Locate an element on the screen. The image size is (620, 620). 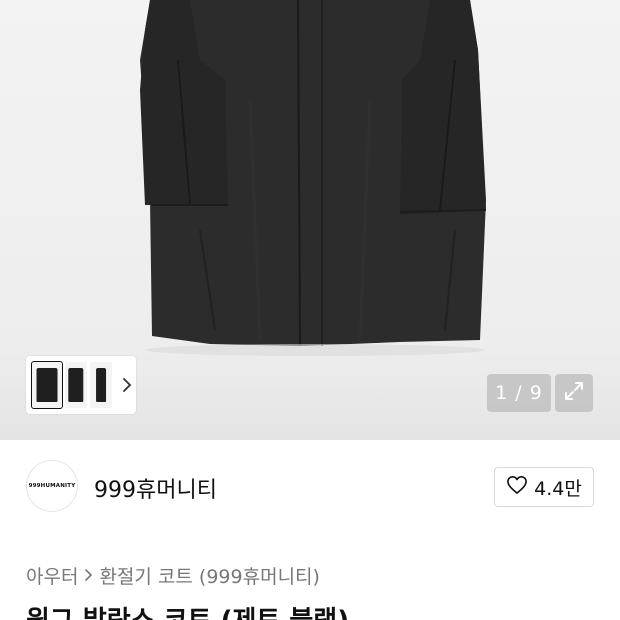
like-count: 4.4만 is located at coordinates (558, 488).